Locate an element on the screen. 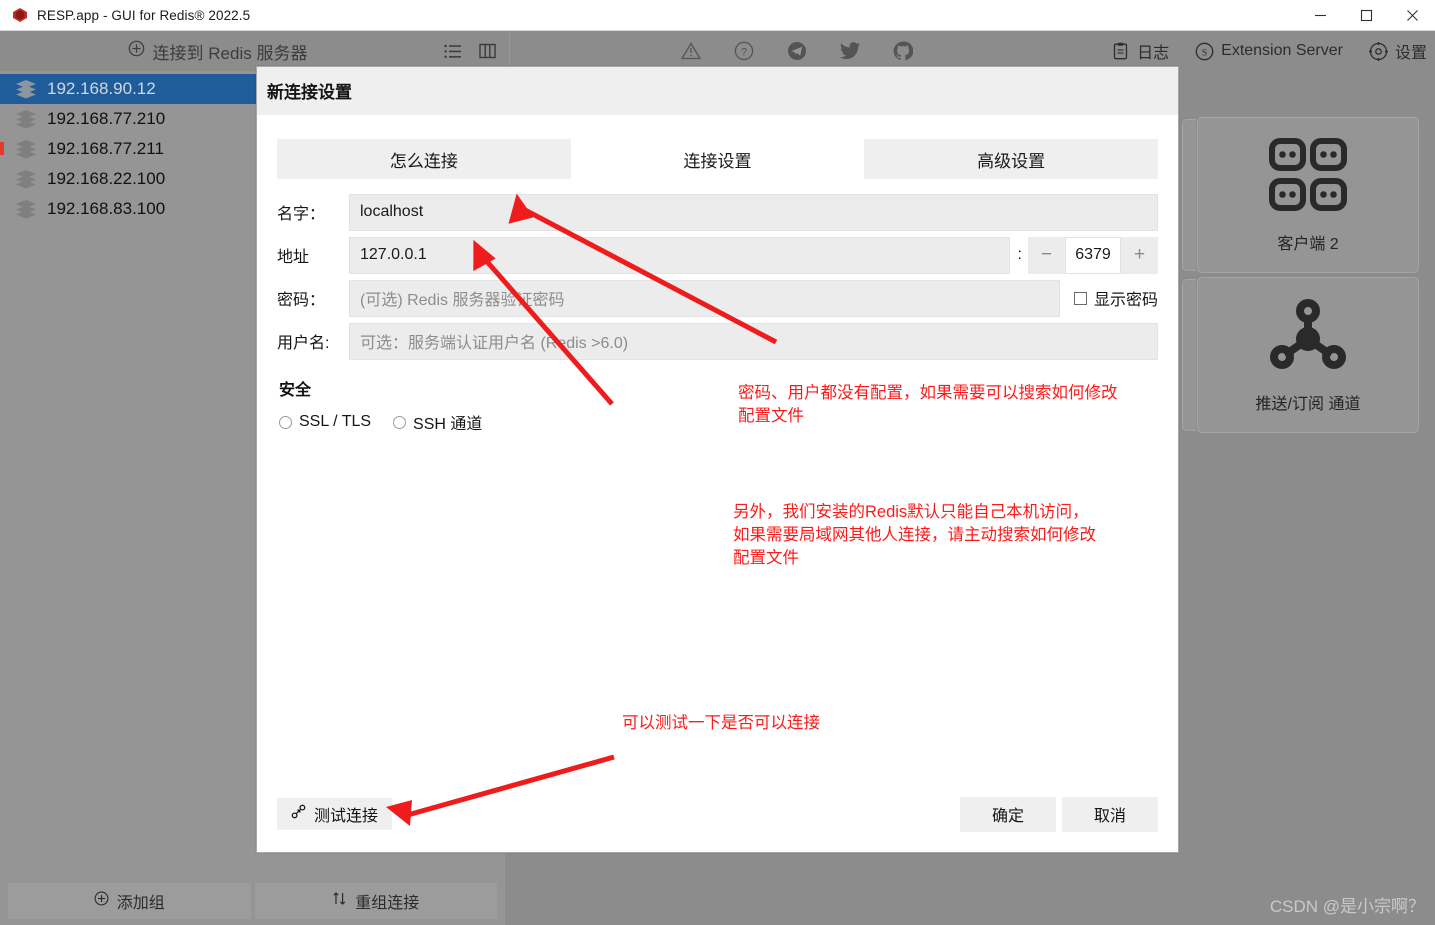  ok-button: 确定 is located at coordinates (1008, 814).